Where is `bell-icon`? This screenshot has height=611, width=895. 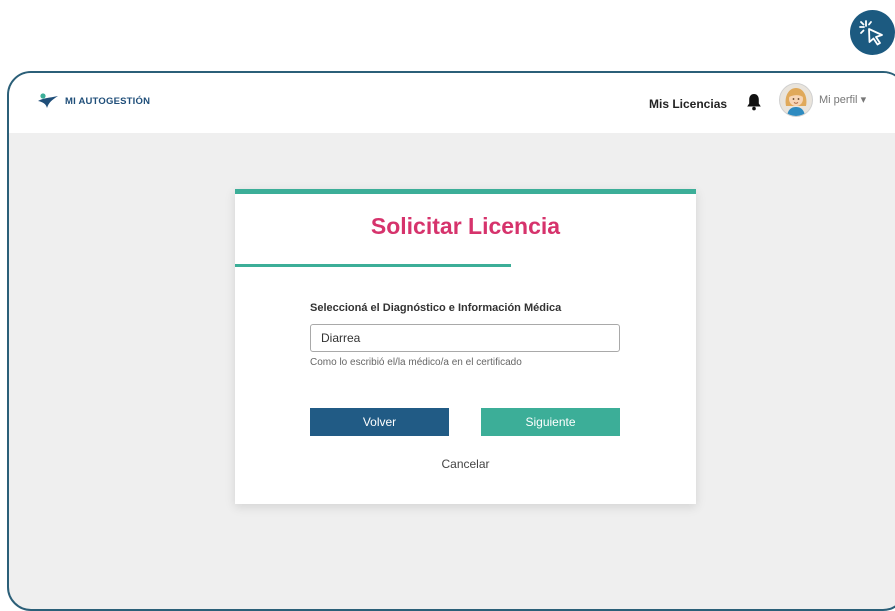
bell-icon is located at coordinates (754, 102).